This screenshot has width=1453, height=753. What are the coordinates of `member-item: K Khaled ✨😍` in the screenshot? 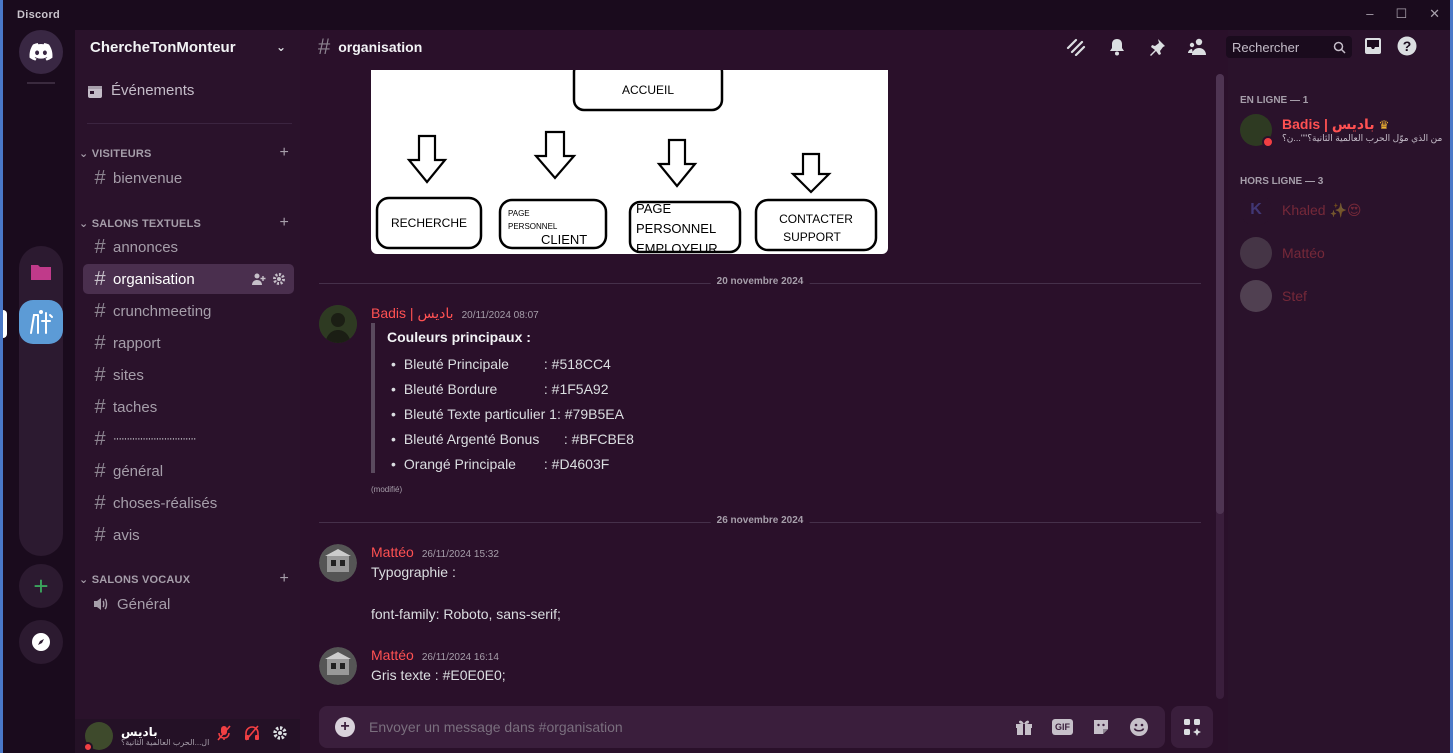 It's located at (1301, 210).